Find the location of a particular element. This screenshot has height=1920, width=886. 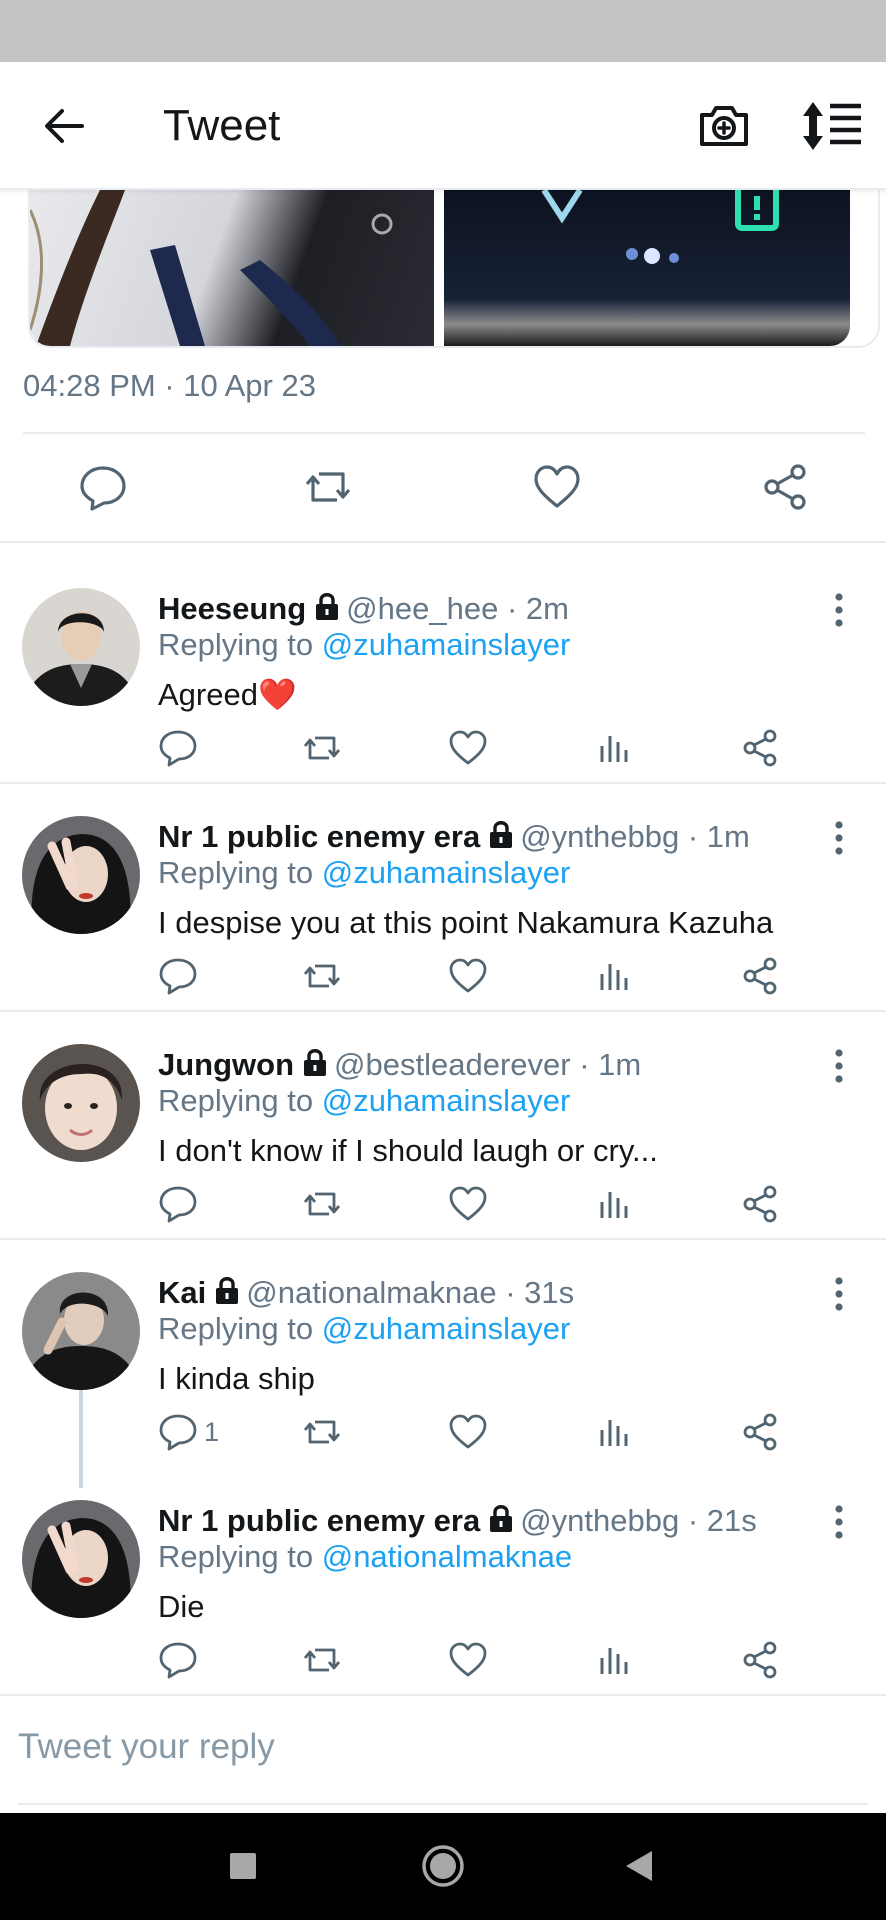

back-arrow-icon is located at coordinates (64, 126).